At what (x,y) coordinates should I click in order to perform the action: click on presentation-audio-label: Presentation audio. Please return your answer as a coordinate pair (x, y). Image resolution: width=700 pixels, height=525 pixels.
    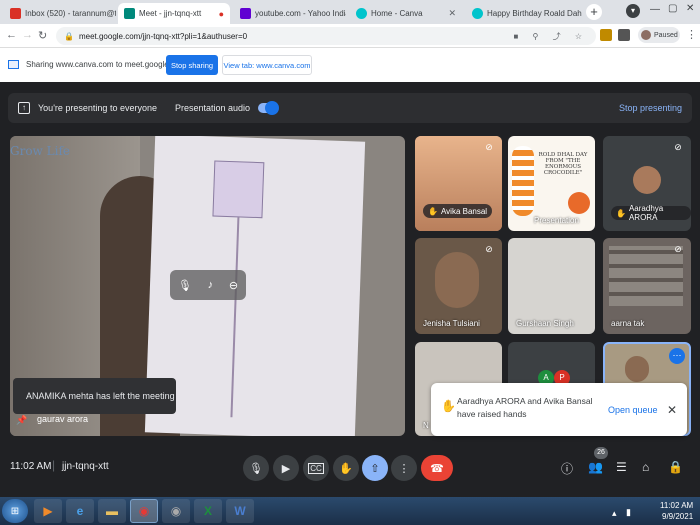
    Looking at the image, I should click on (212, 108).